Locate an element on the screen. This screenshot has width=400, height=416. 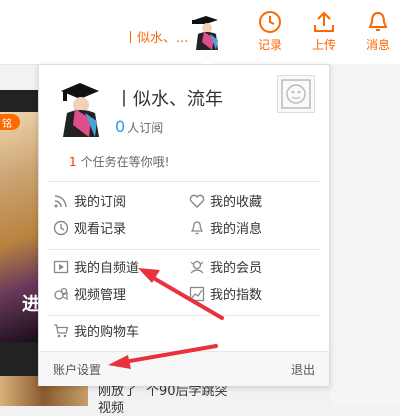
upload-button: 上传 is located at coordinates (324, 31).